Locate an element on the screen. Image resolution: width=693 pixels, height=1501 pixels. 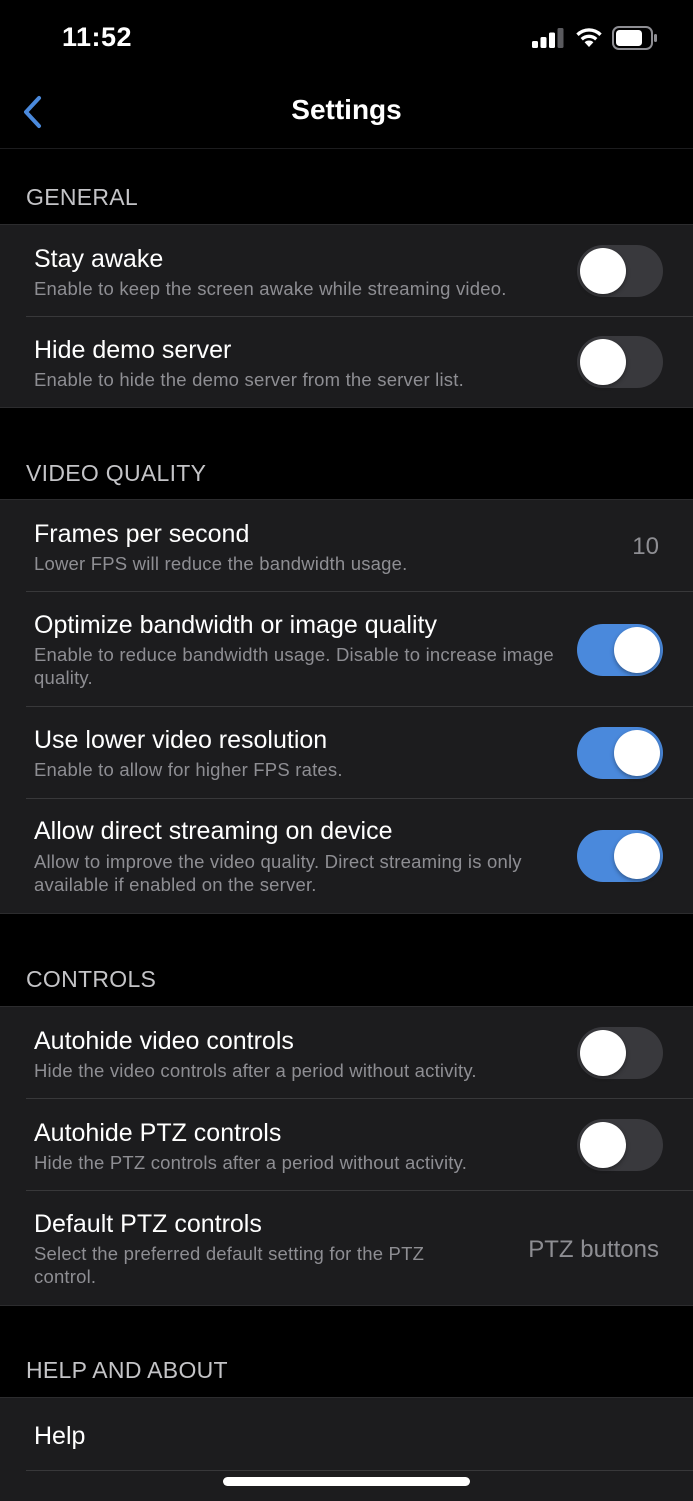
navigation-bar: Settings is located at coordinates (346, 112).